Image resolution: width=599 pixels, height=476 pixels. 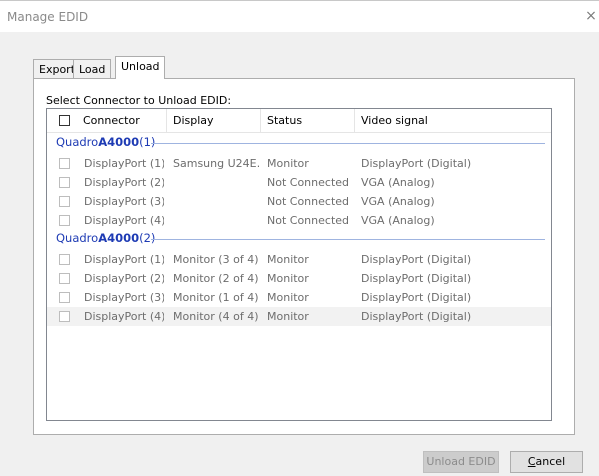 I want to click on select-all-checkbox, so click(x=64, y=120).